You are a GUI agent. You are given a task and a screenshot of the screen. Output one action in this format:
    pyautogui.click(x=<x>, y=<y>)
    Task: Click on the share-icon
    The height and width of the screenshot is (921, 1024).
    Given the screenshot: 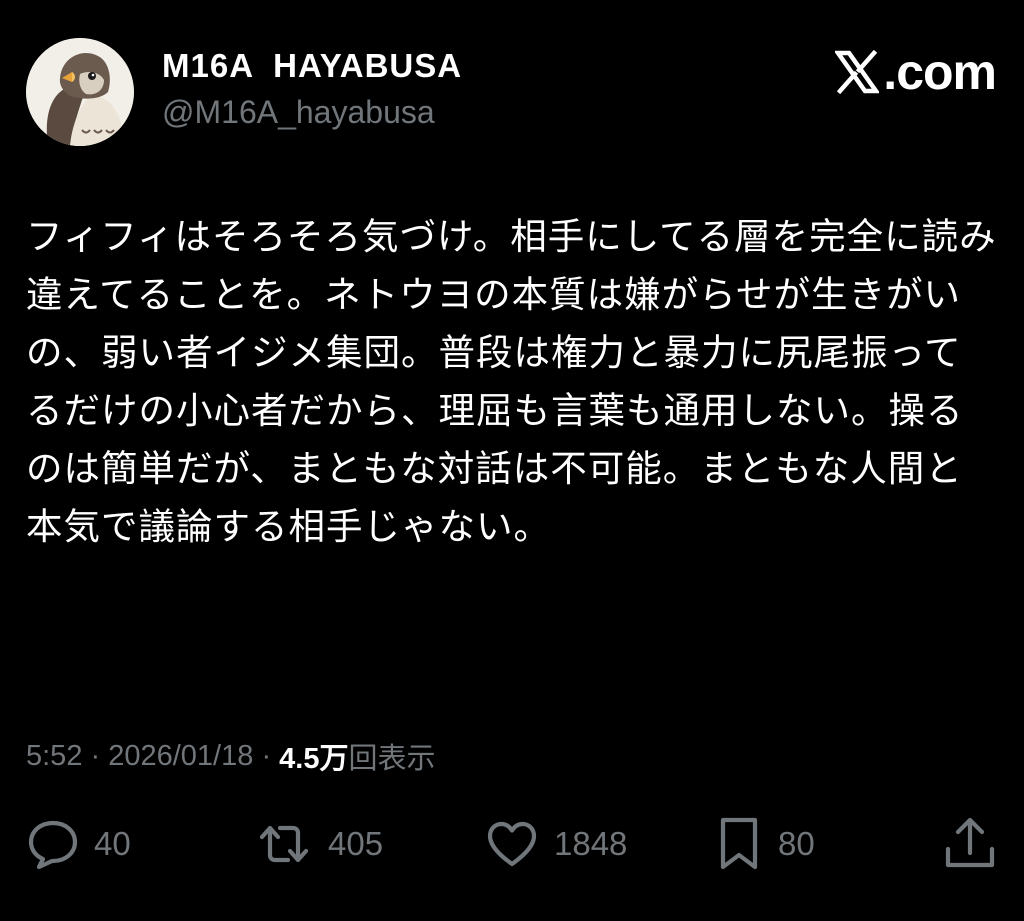 What is the action you would take?
    pyautogui.click(x=970, y=842)
    